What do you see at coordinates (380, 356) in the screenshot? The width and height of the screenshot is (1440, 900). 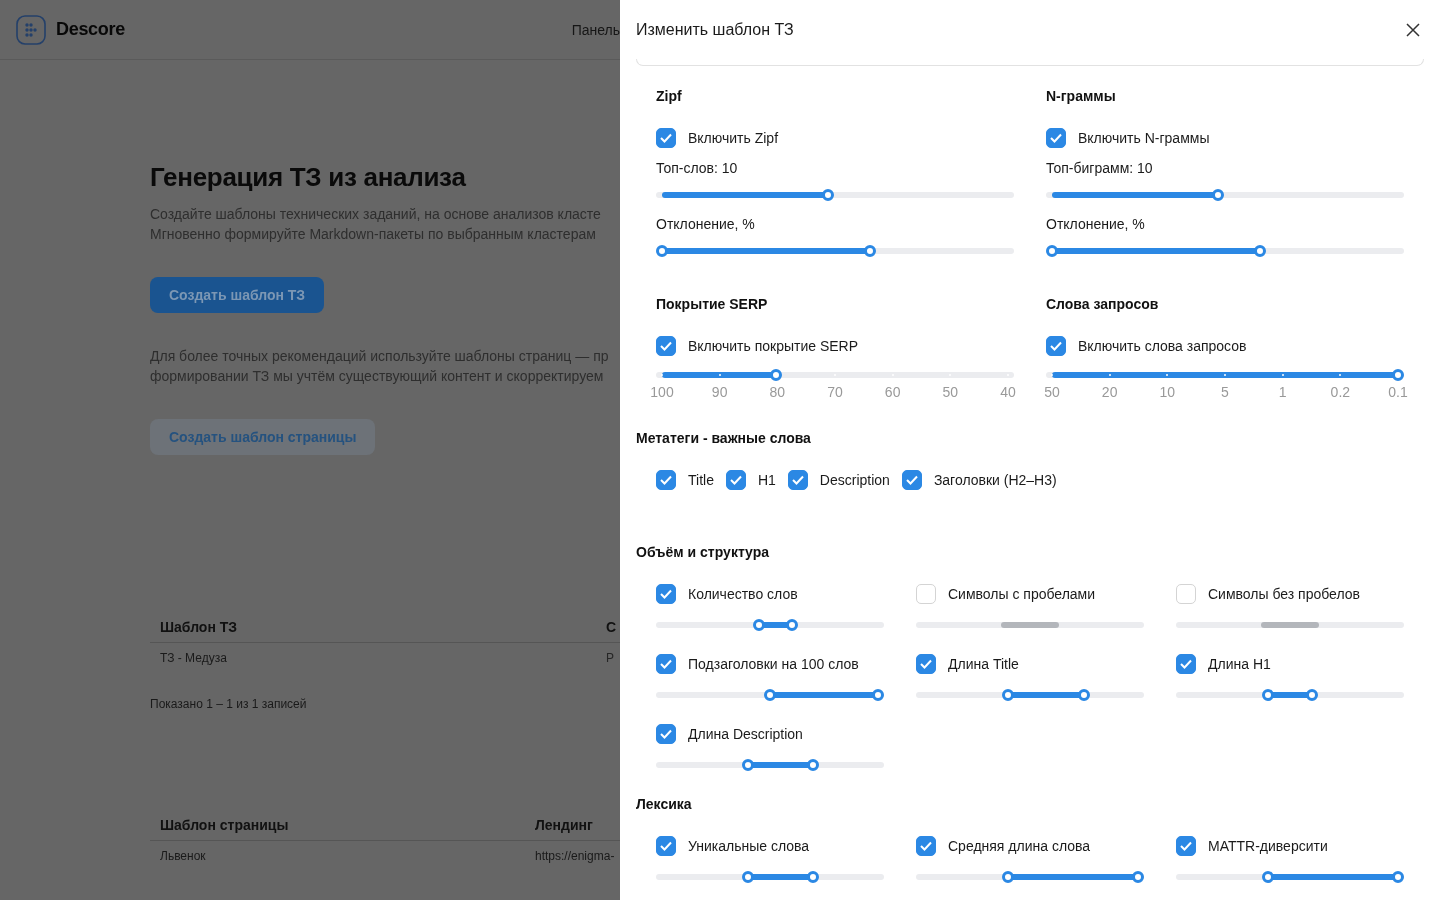 I see `note-text: Для более точных рекомендаций используйте шаблоны страниц — пр` at bounding box center [380, 356].